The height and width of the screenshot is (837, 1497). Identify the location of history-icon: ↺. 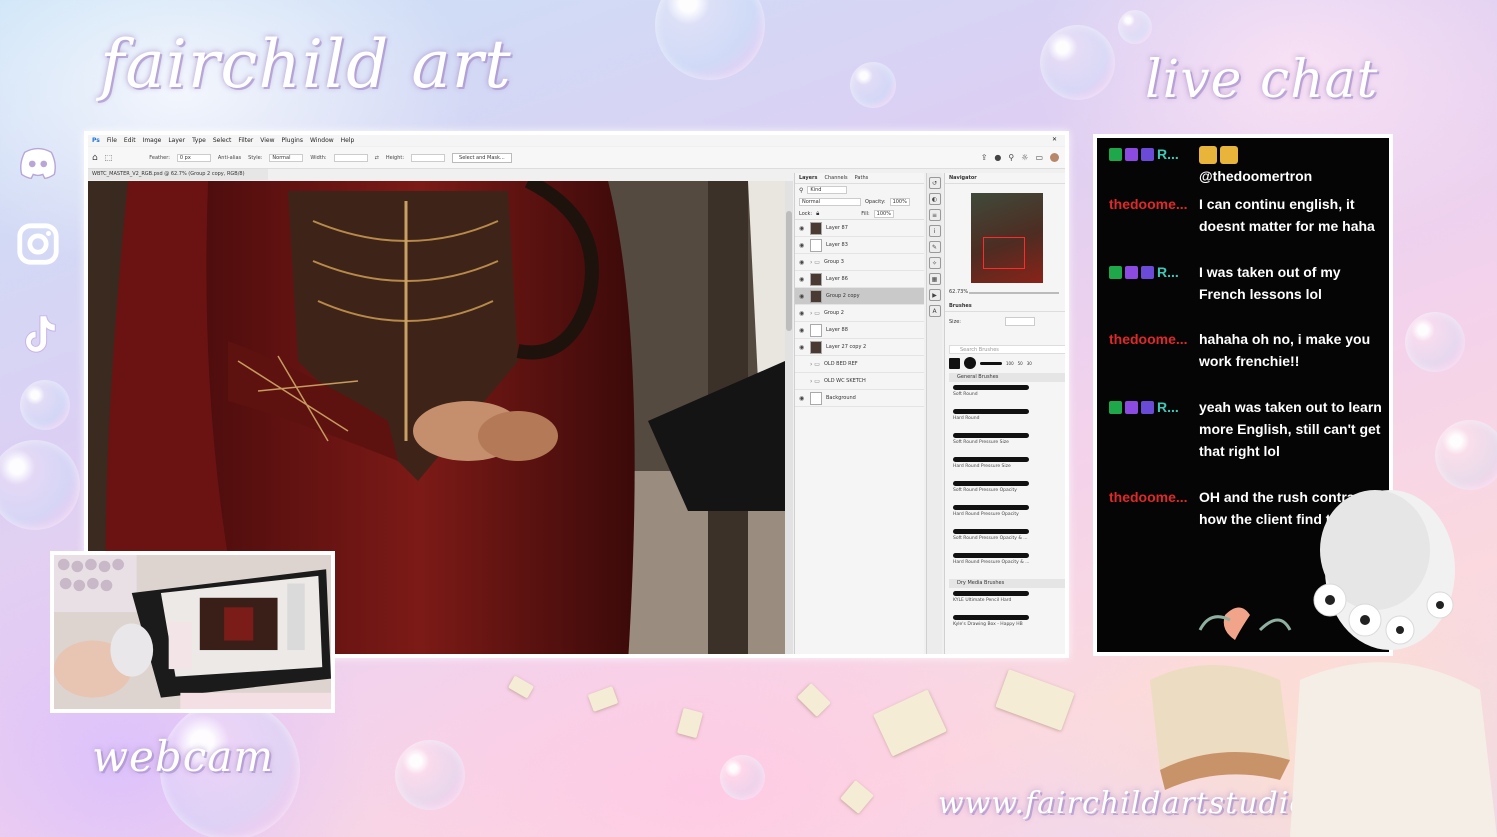
(934, 183).